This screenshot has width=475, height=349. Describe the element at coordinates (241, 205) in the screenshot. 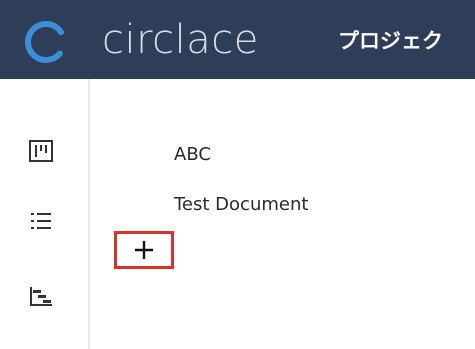

I see `list-item: Test Document` at that location.